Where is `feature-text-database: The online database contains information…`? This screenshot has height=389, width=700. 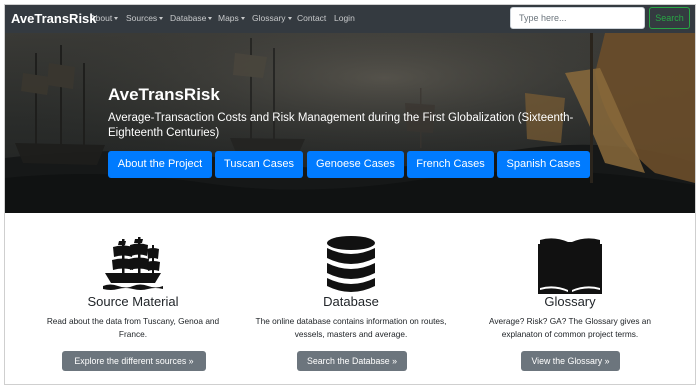
feature-text-database: The online database contains information… is located at coordinates (351, 327).